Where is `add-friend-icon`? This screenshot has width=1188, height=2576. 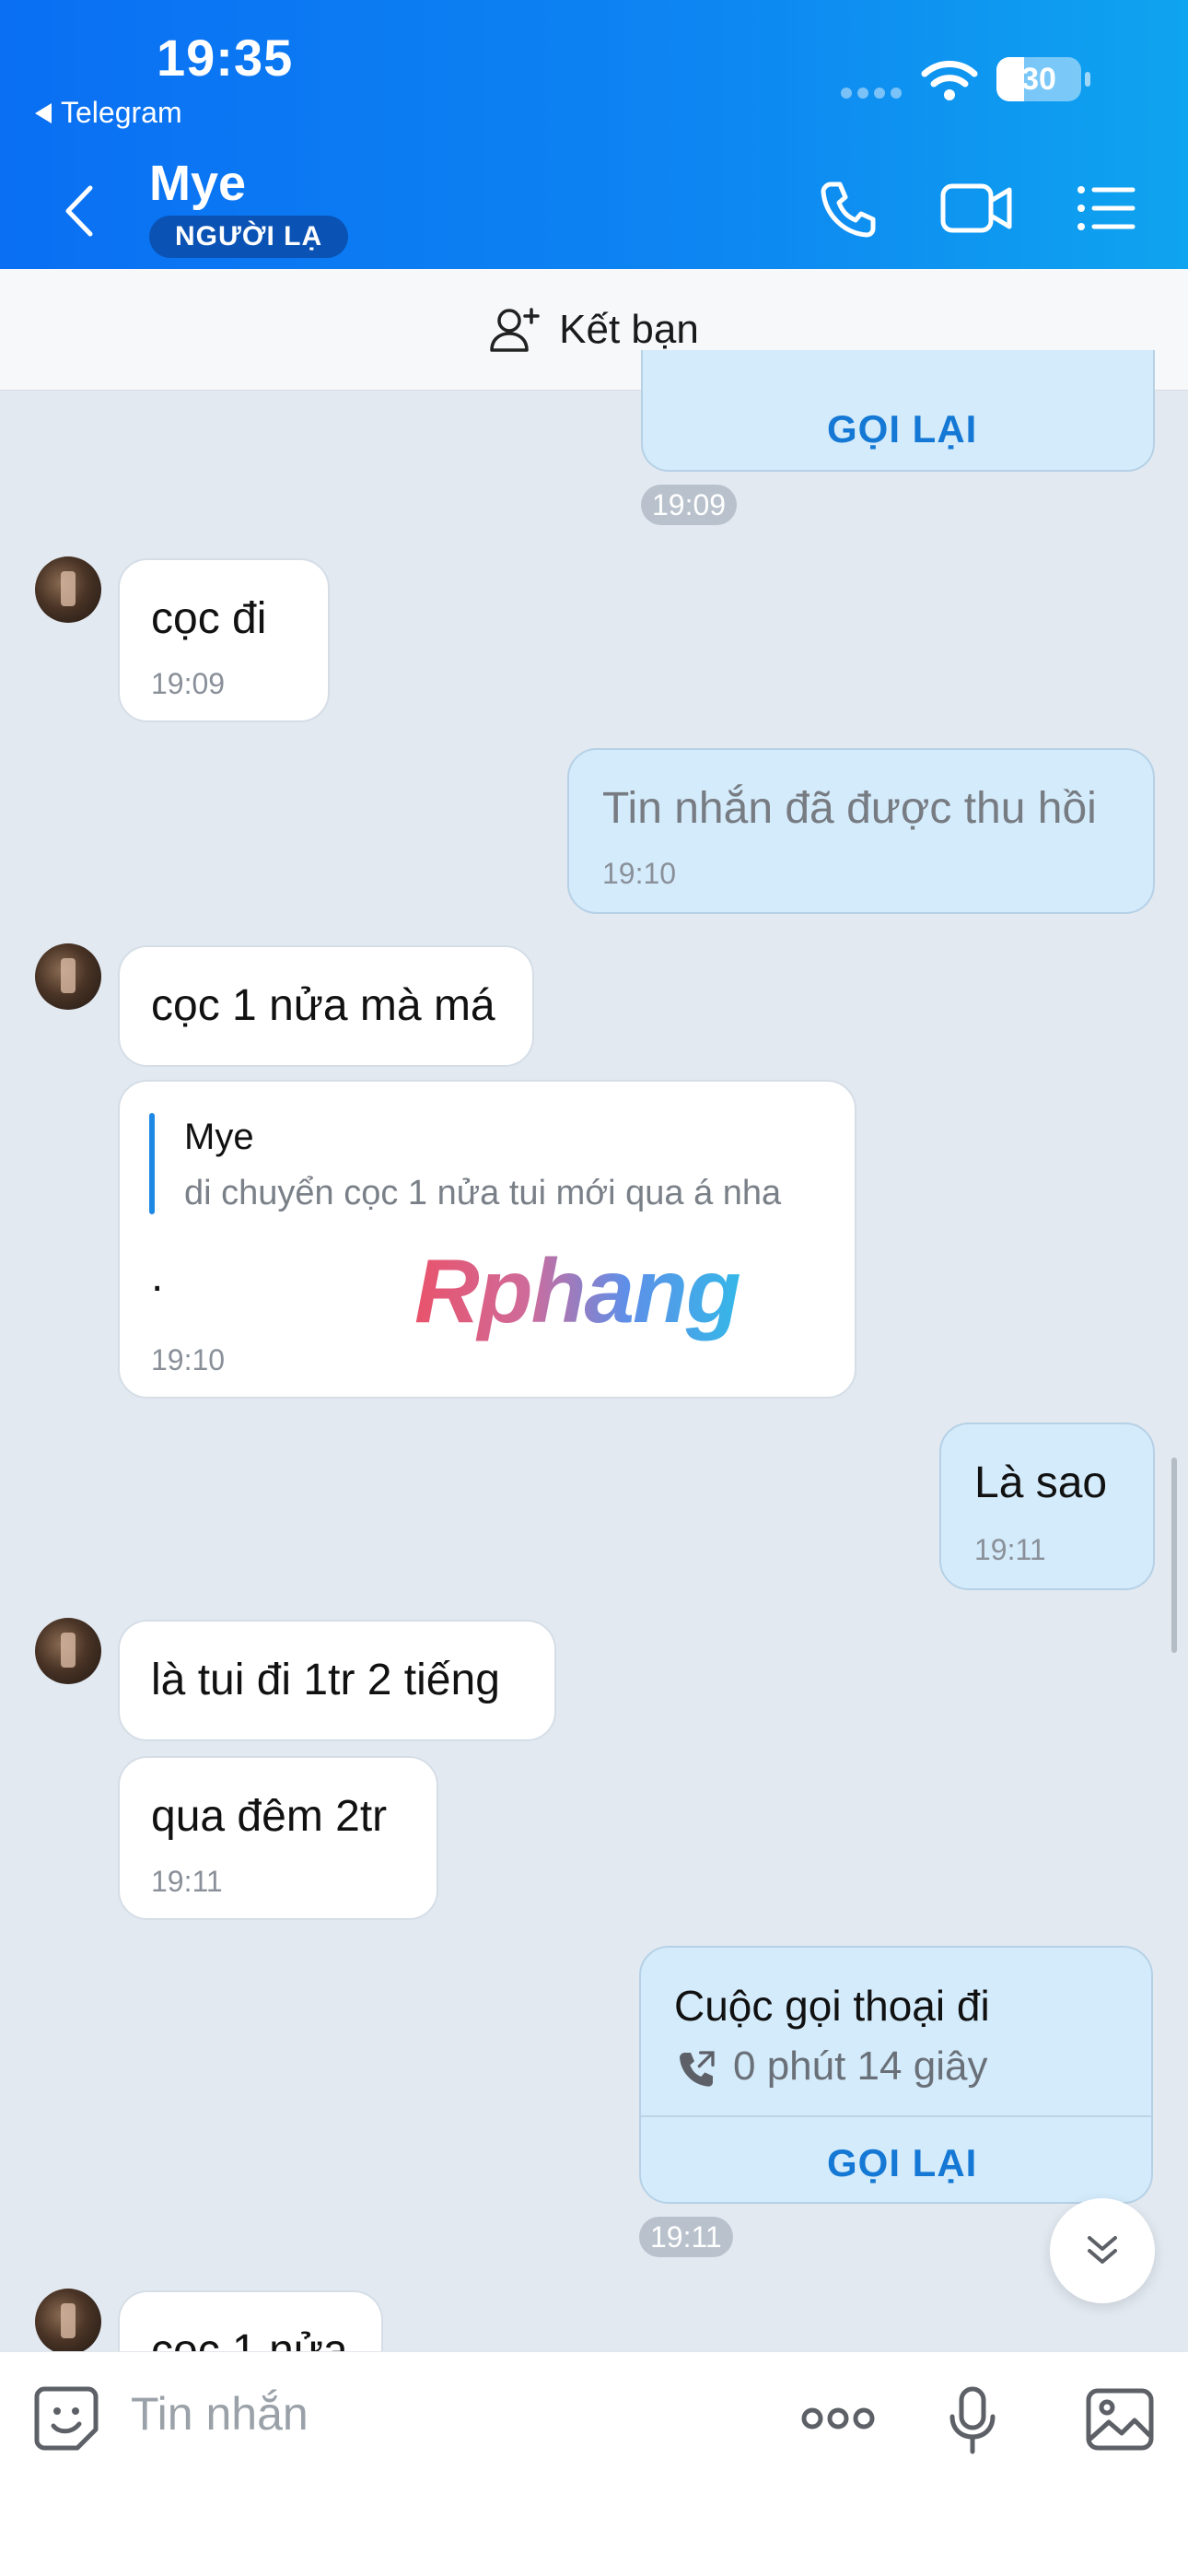 add-friend-icon is located at coordinates (515, 329).